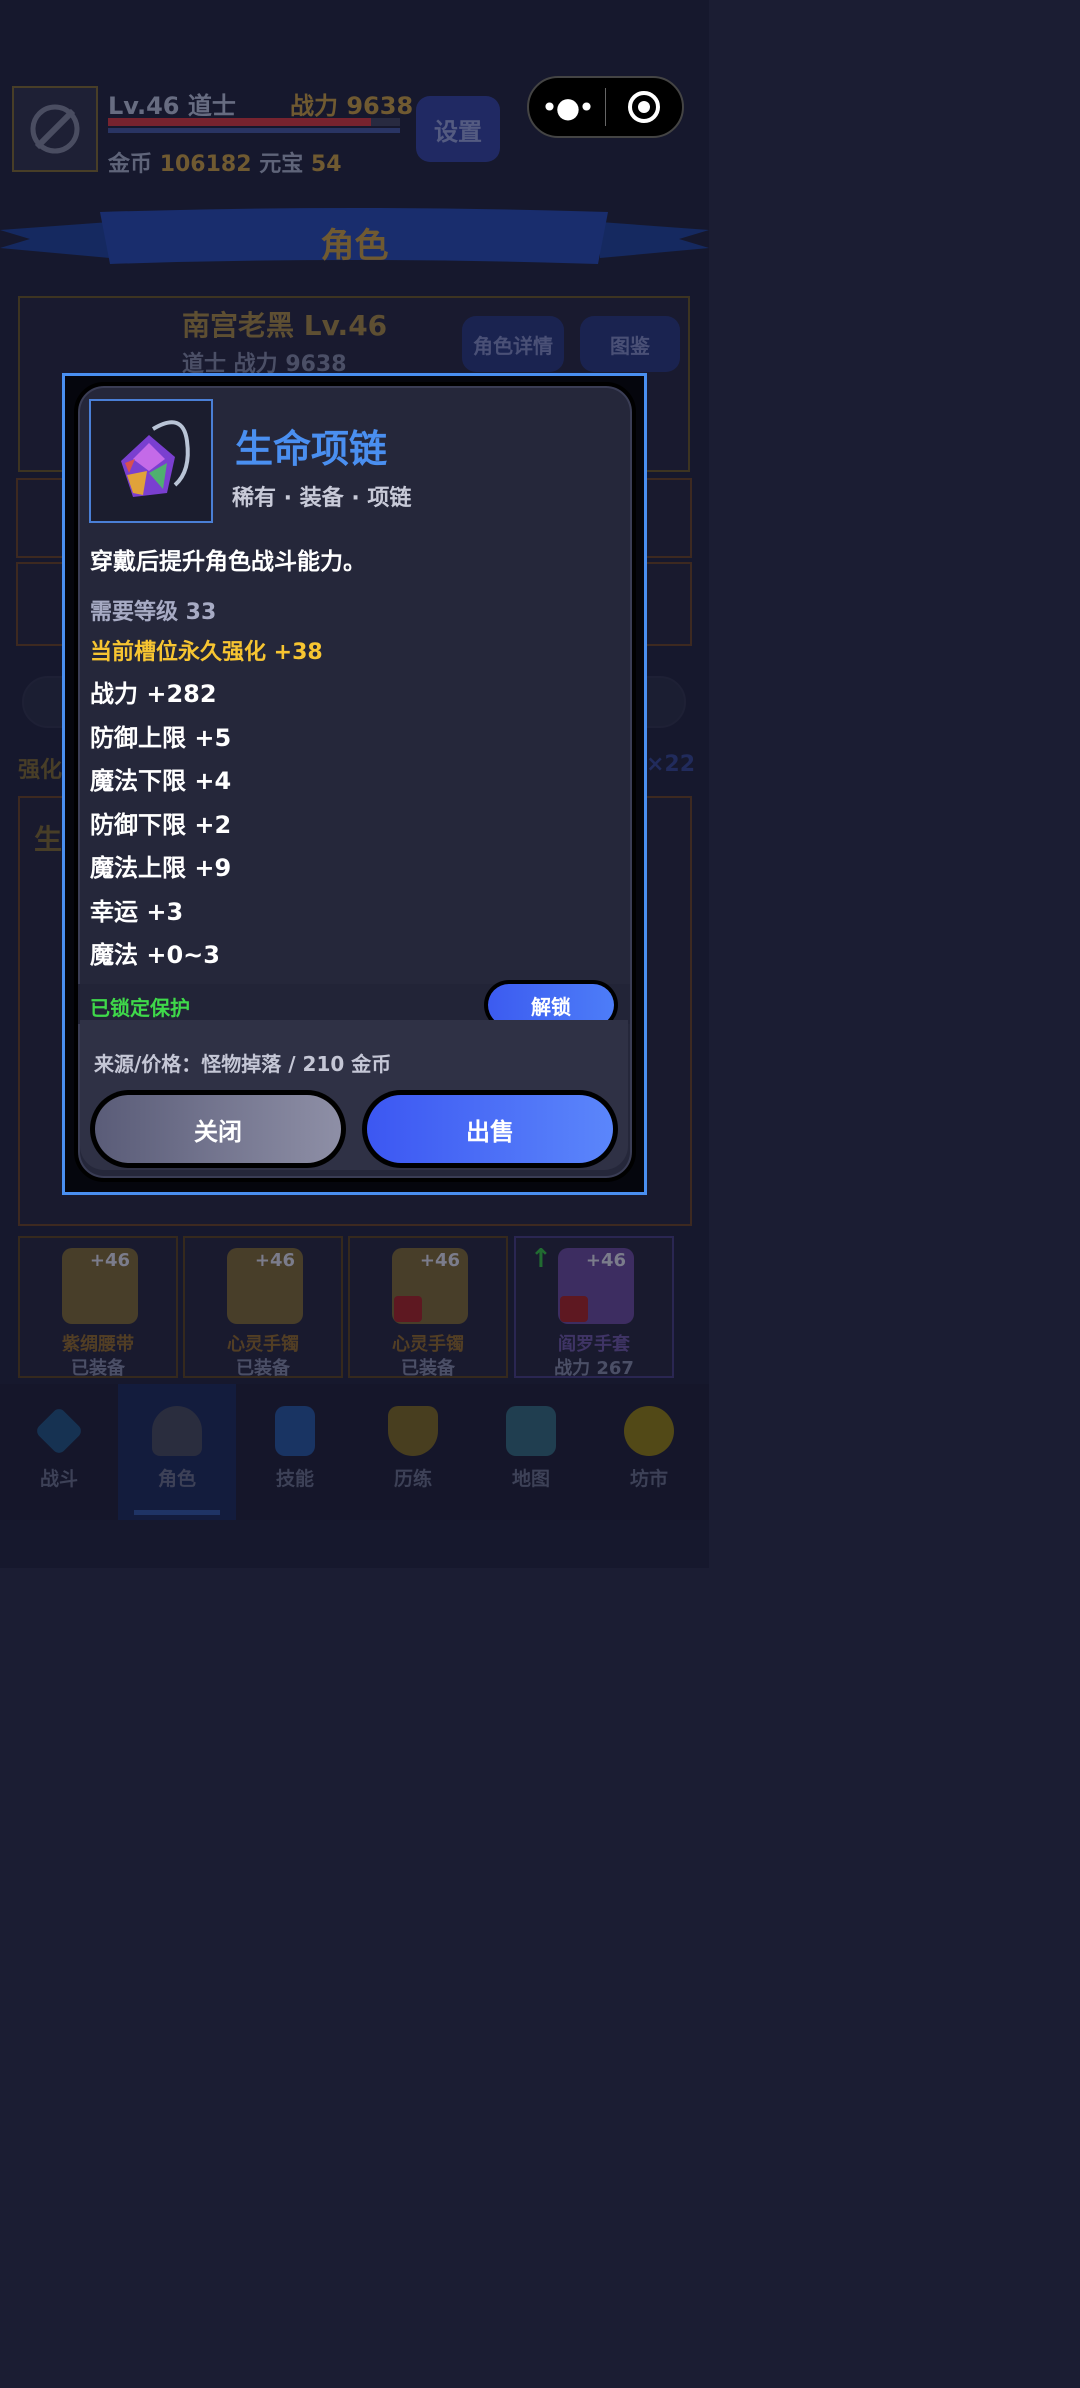 Image resolution: width=1080 pixels, height=2388 pixels. I want to click on slot-enhancement: 当前槽位永久强化 +38, so click(206, 652).